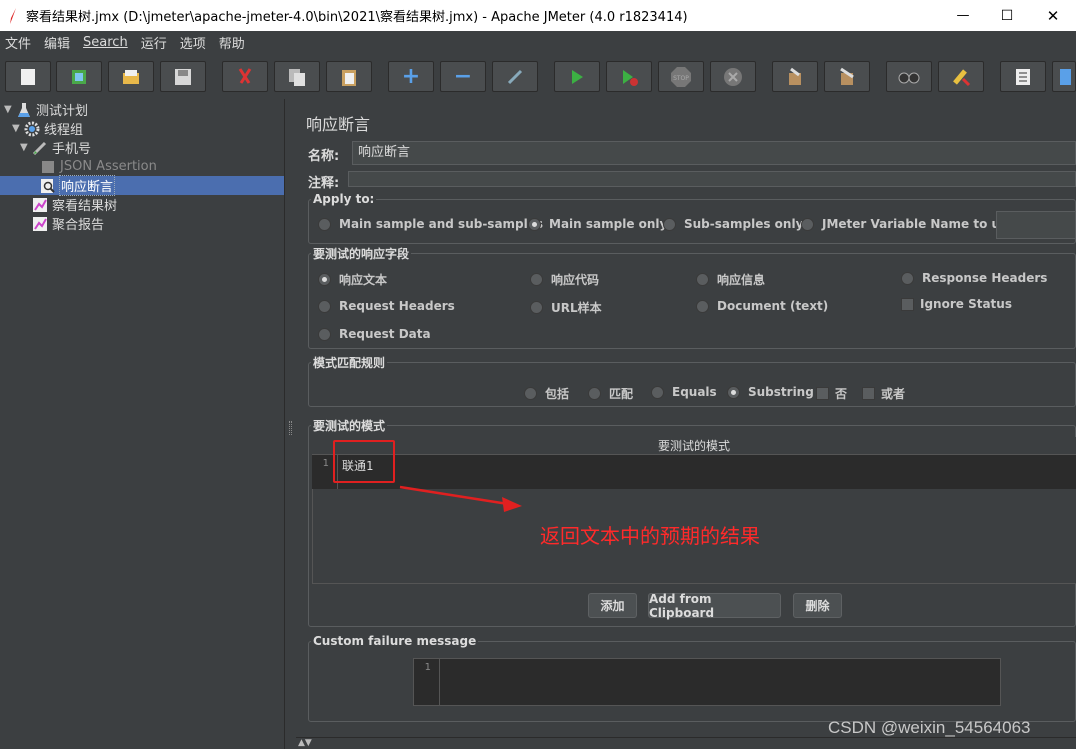 This screenshot has width=1076, height=749. Describe the element at coordinates (57, 42) in the screenshot. I see `menu-edit: 编辑` at that location.